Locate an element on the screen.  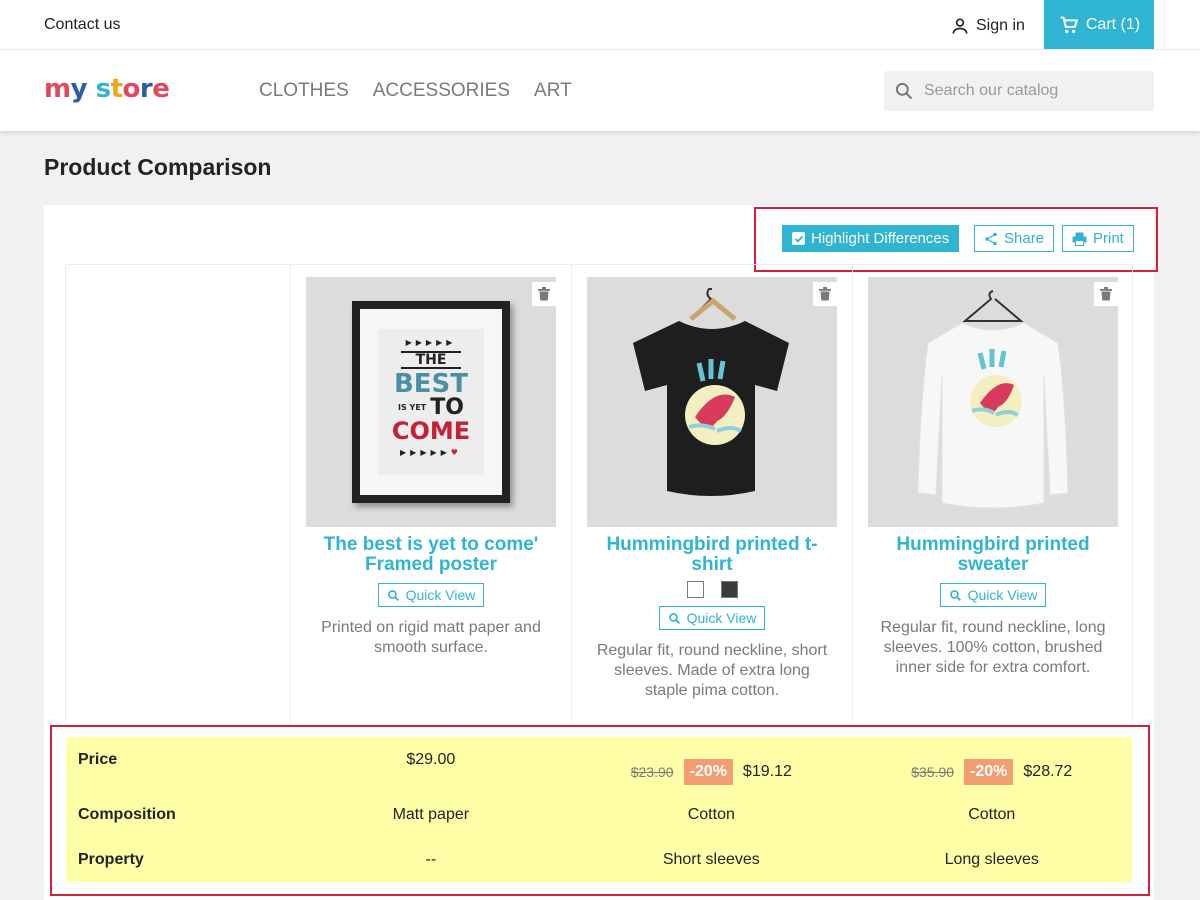
tshirt-illustration-icon is located at coordinates (711, 392).